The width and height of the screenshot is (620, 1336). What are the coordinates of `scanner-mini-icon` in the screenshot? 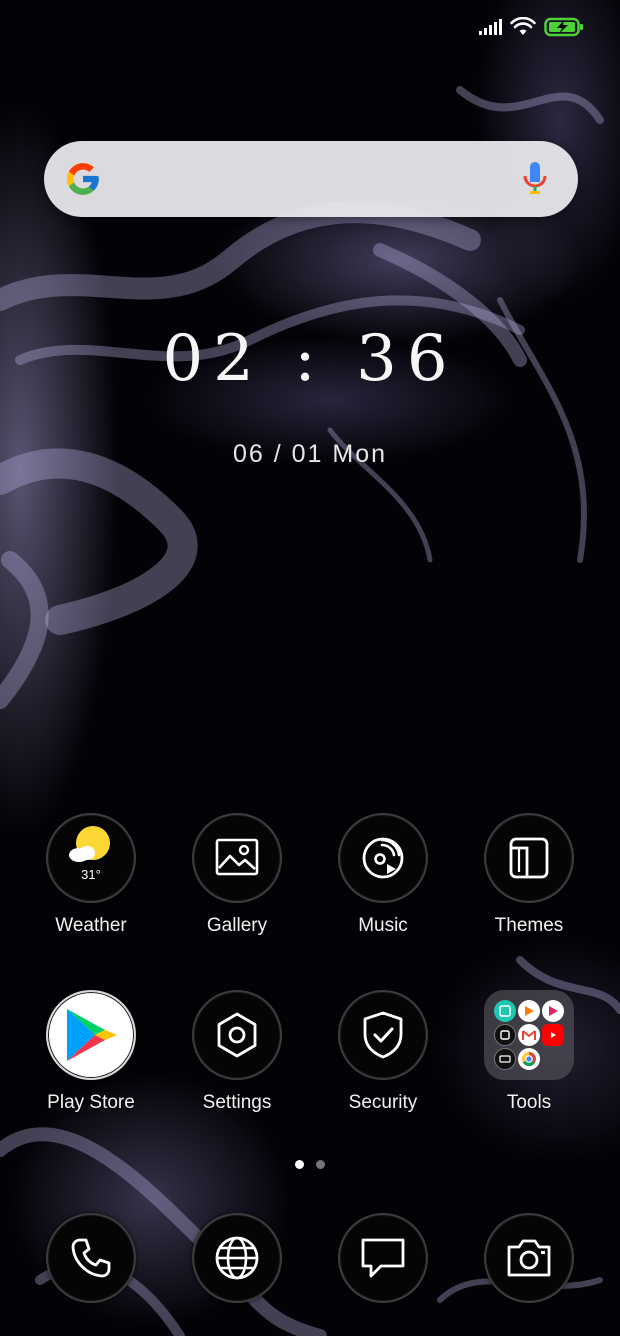 It's located at (505, 1011).